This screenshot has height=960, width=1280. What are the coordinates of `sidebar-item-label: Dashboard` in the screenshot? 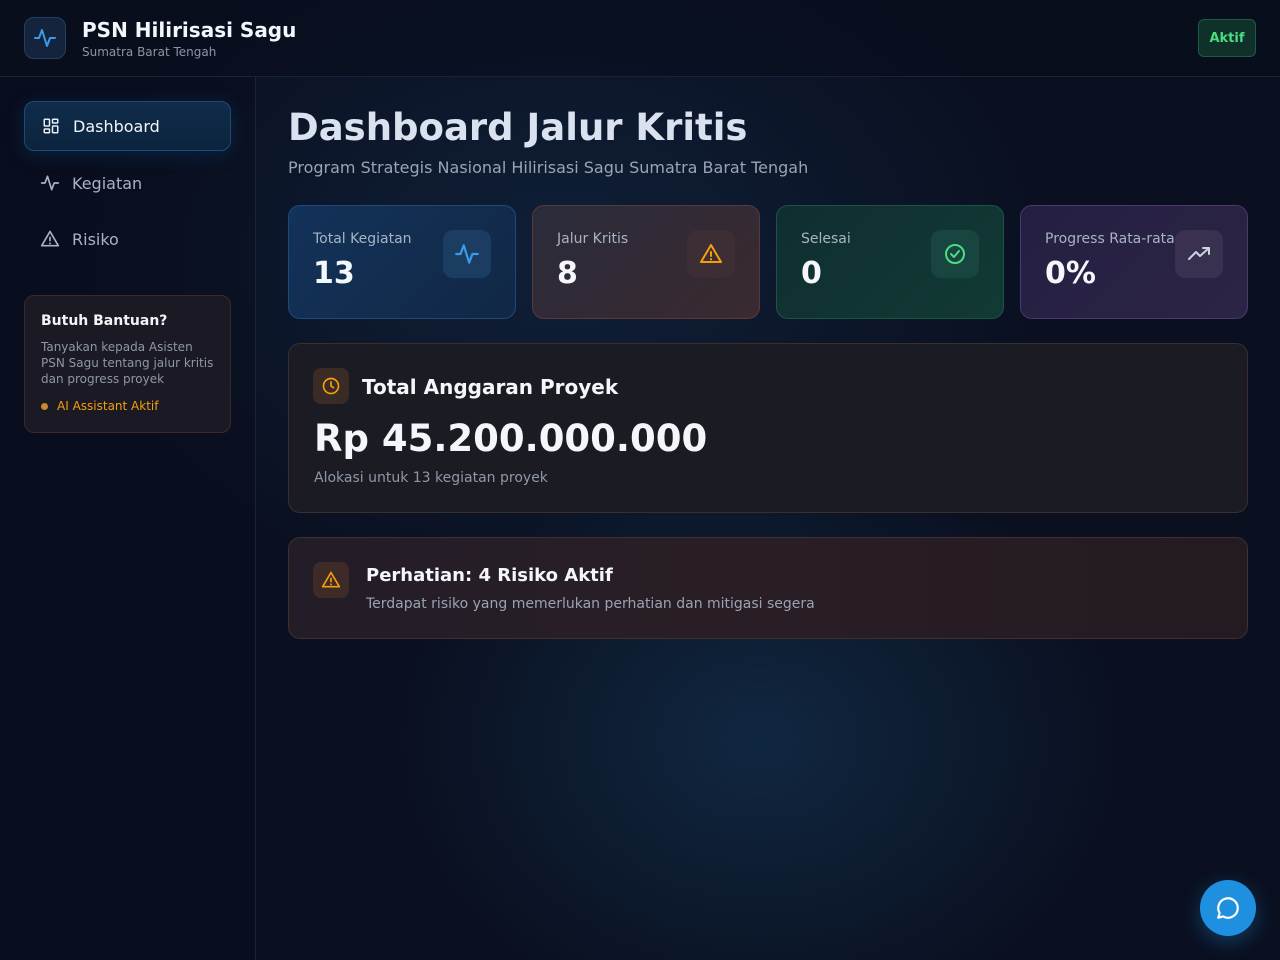 It's located at (116, 126).